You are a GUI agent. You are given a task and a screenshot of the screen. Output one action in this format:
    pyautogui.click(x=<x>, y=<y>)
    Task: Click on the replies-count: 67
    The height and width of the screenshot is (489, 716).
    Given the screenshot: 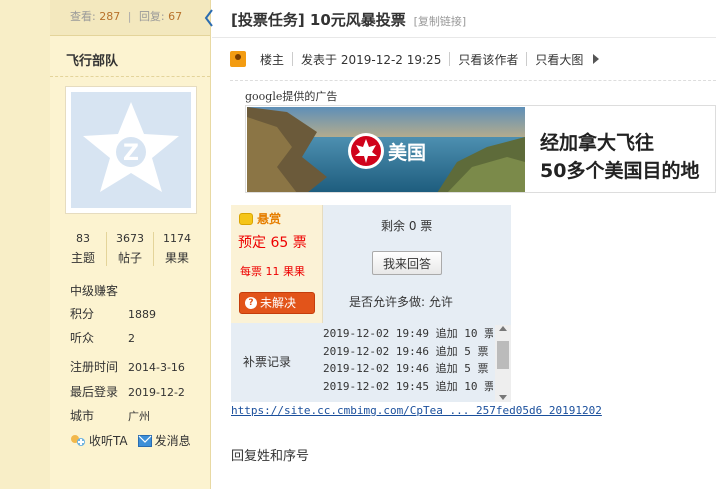 What is the action you would take?
    pyautogui.click(x=175, y=16)
    